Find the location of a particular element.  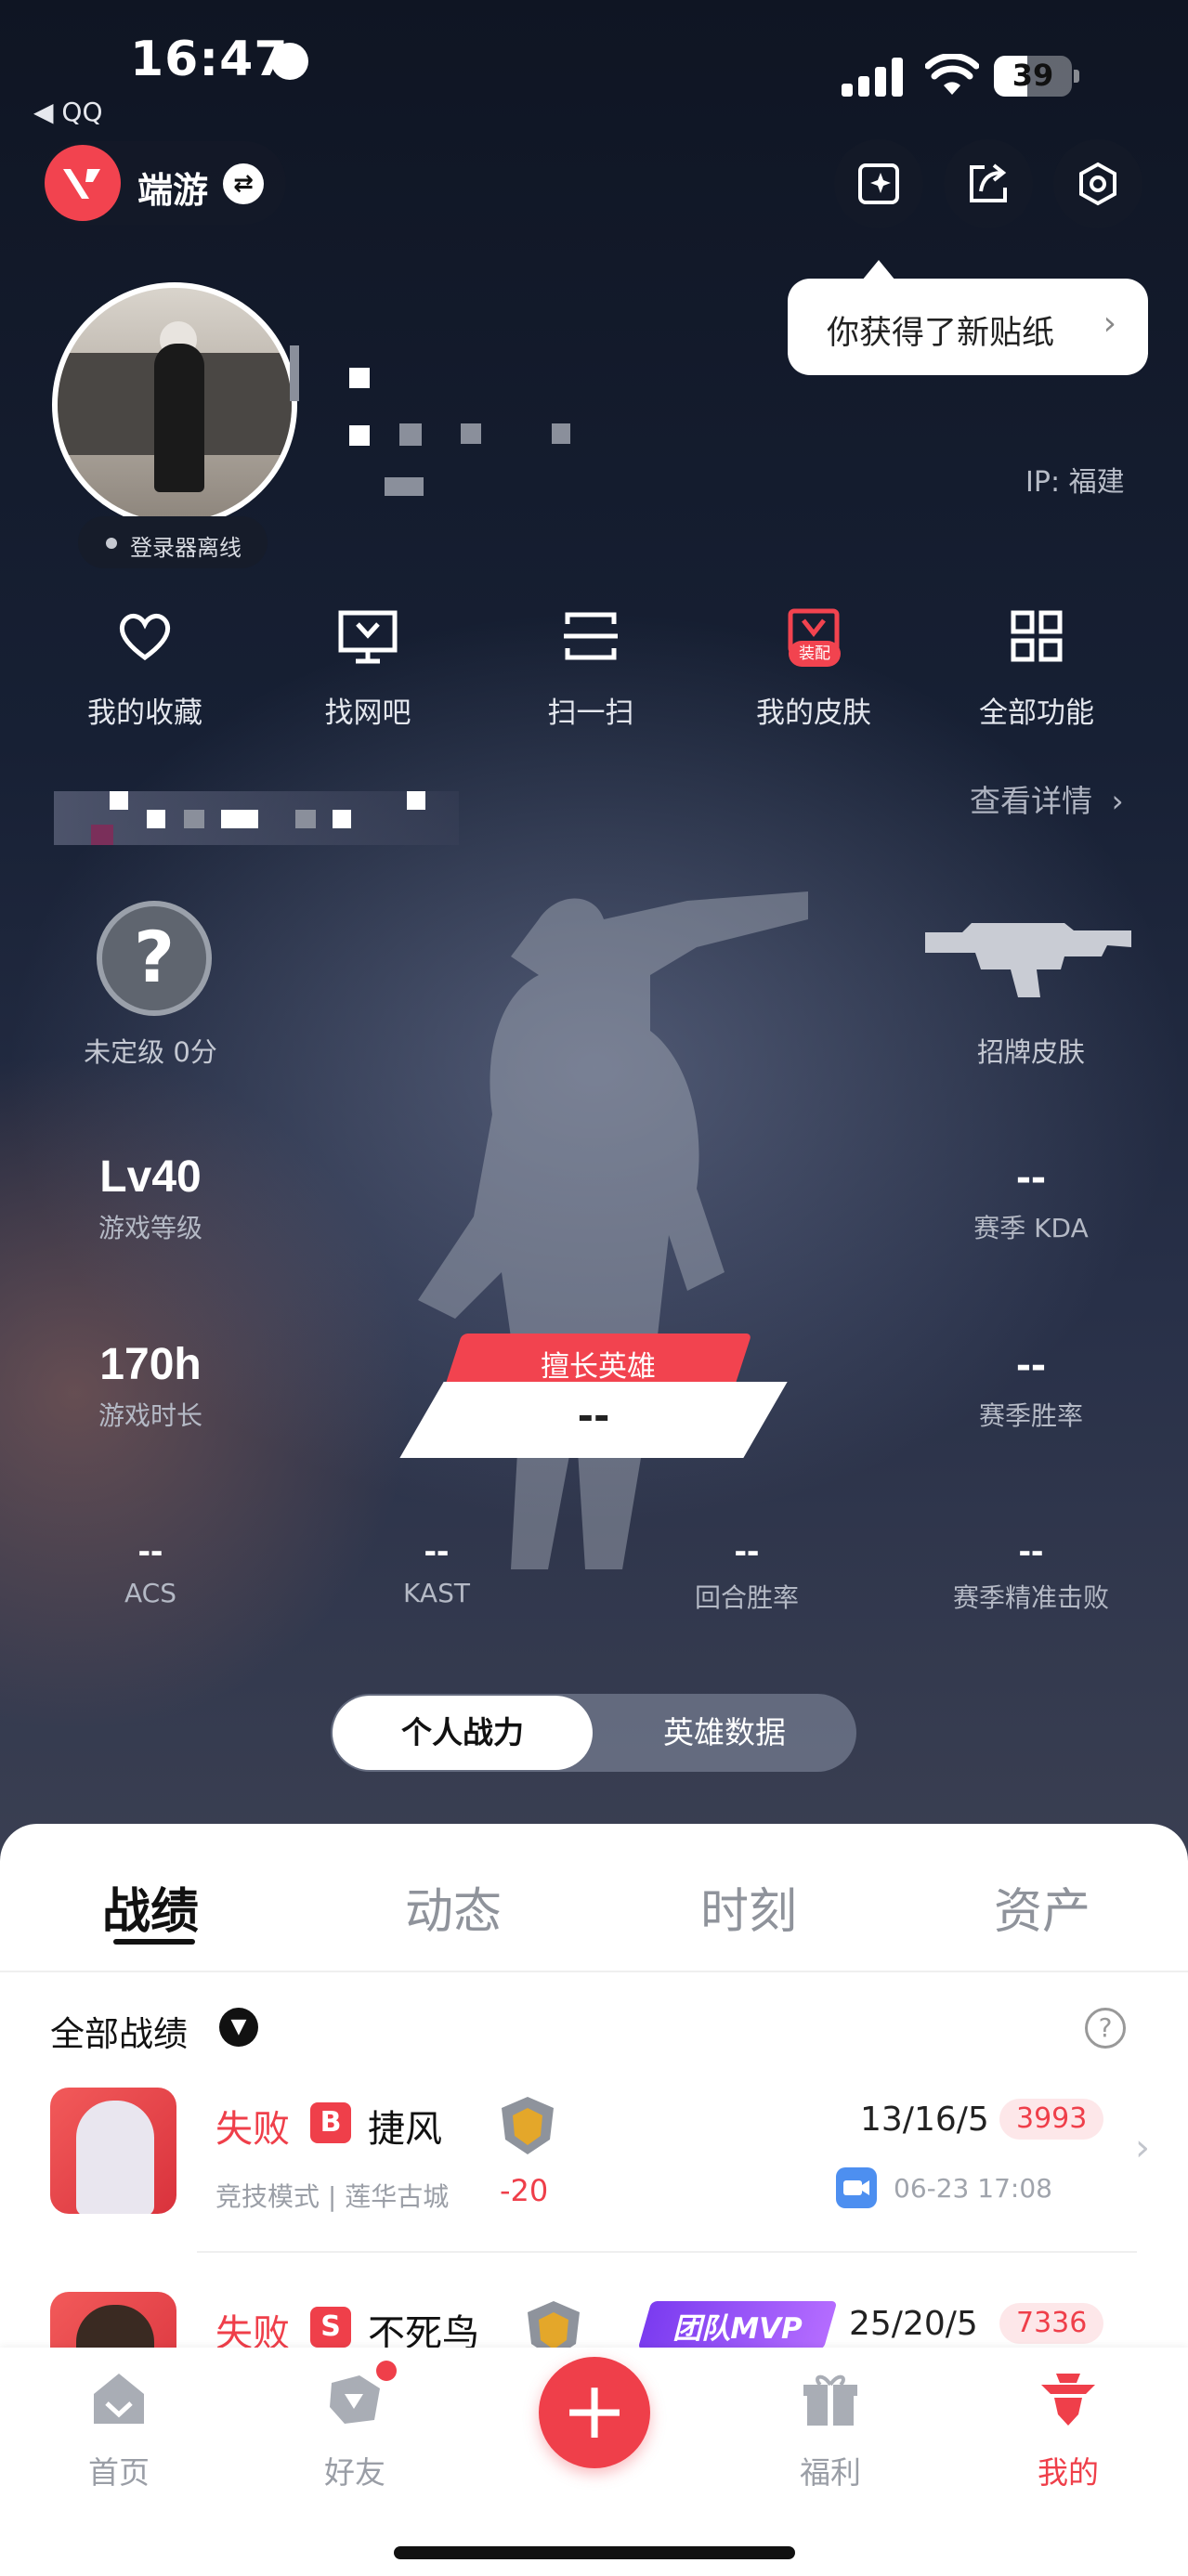

sticker-button is located at coordinates (879, 183).